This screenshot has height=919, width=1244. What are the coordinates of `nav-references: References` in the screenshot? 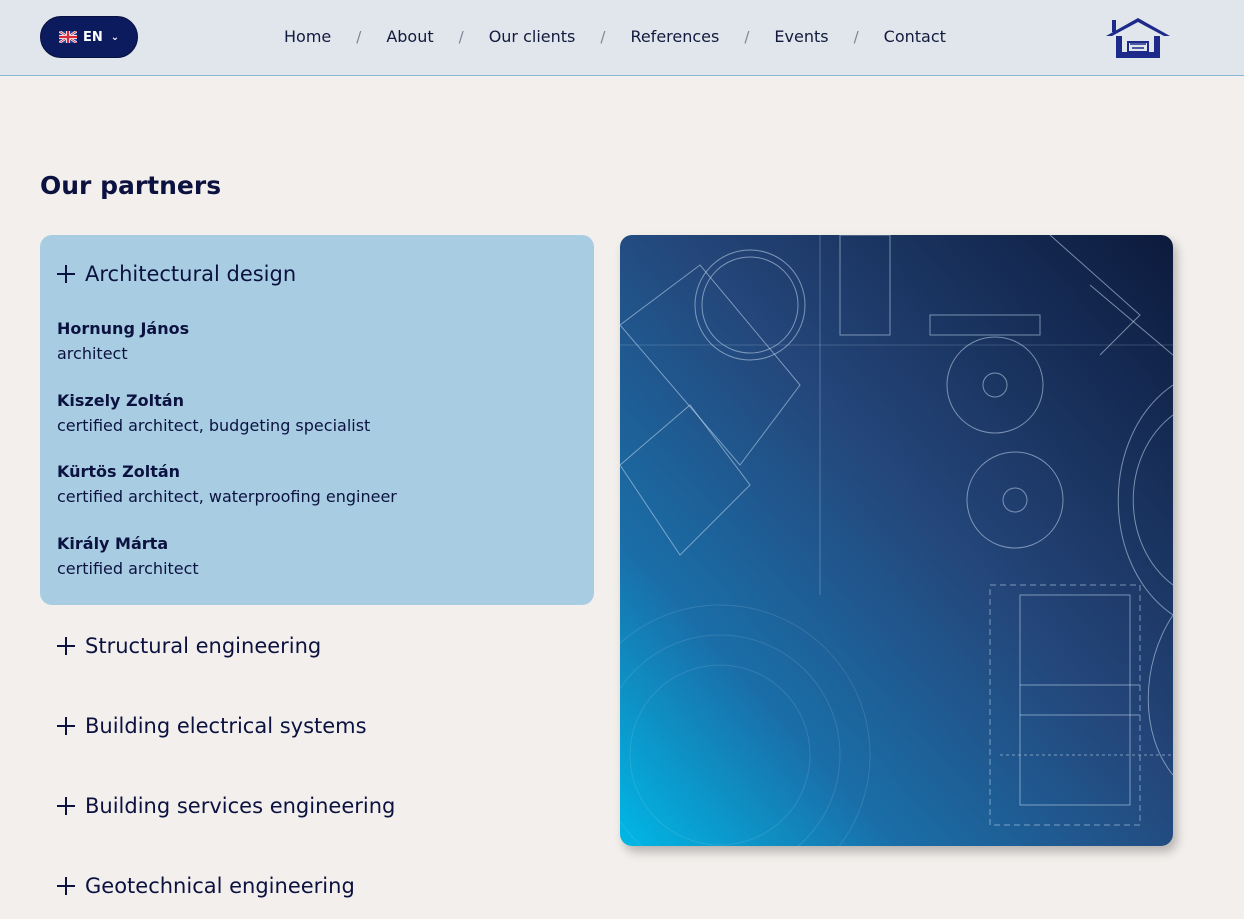 It's located at (674, 36).